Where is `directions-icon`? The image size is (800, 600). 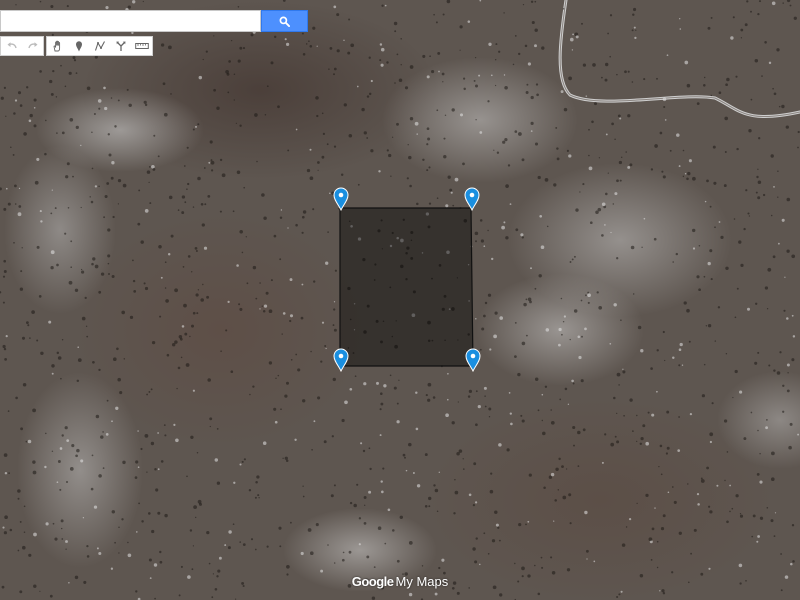
directions-icon is located at coordinates (120, 46).